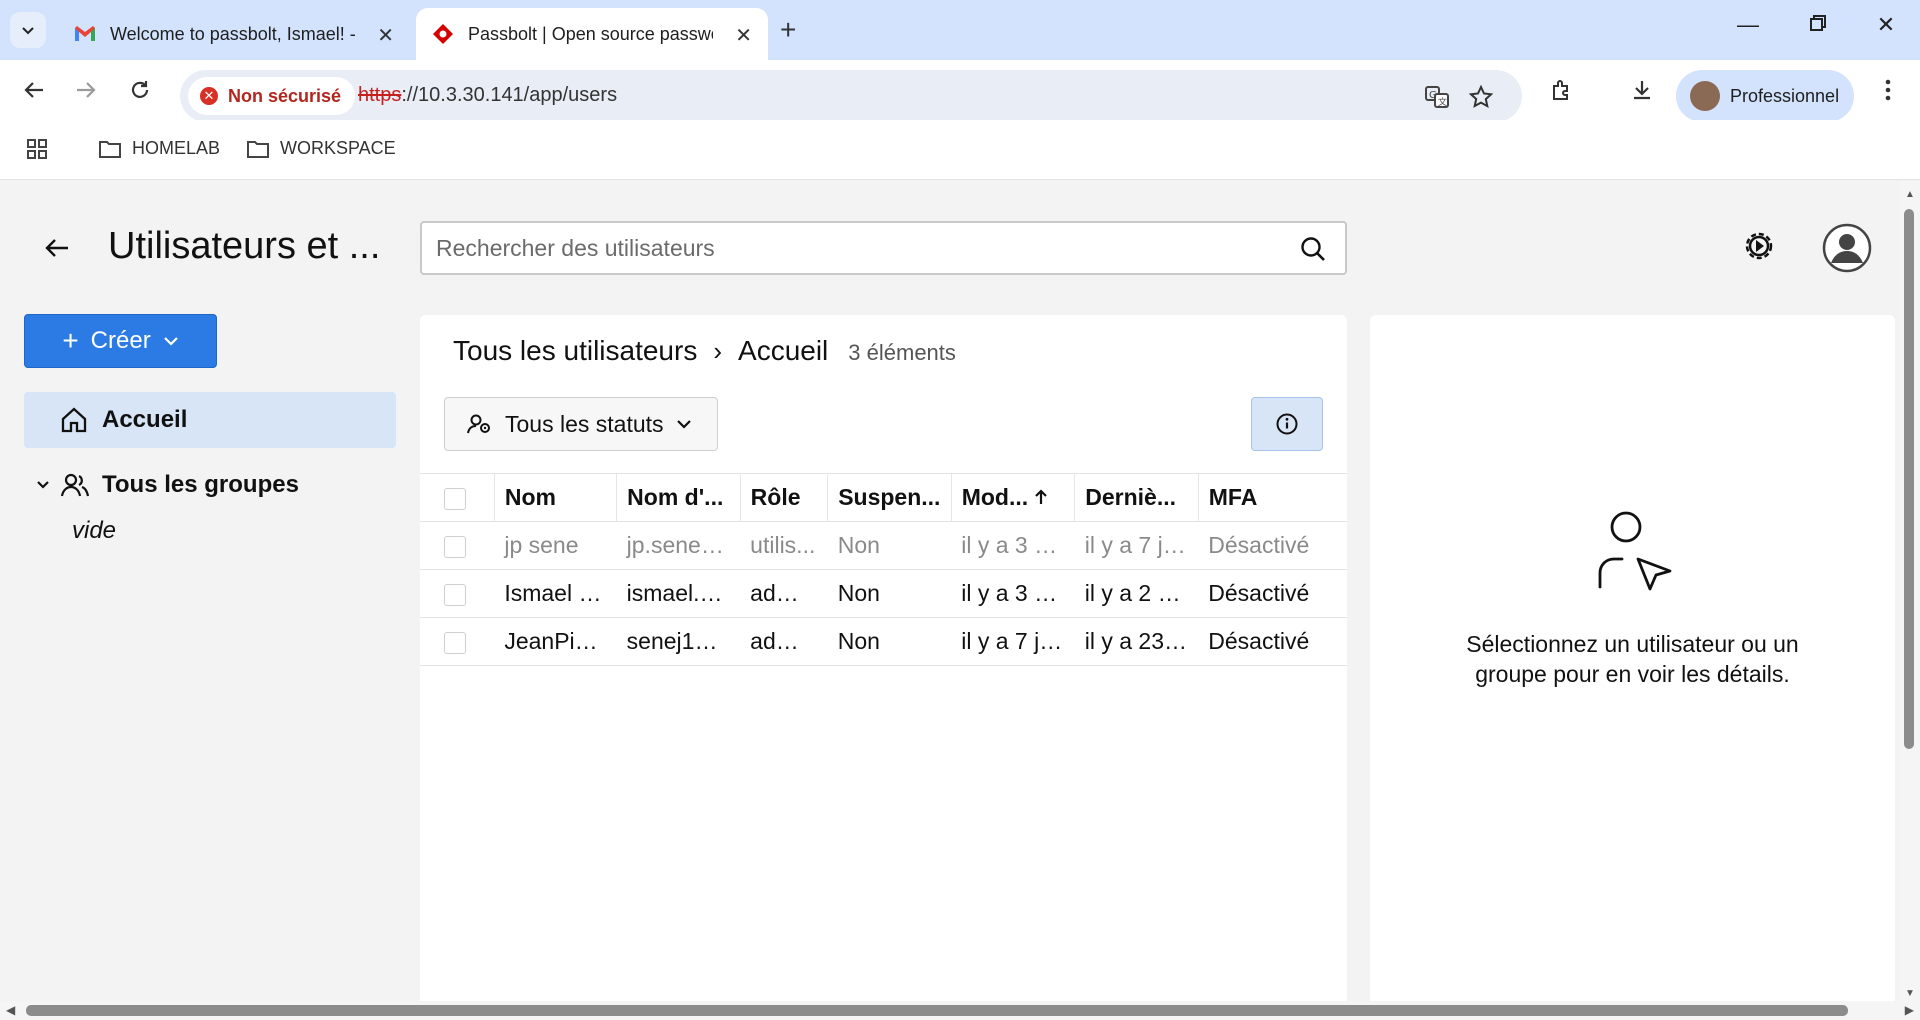 The width and height of the screenshot is (1920, 1020). What do you see at coordinates (110, 149) in the screenshot?
I see `folder-icon` at bounding box center [110, 149].